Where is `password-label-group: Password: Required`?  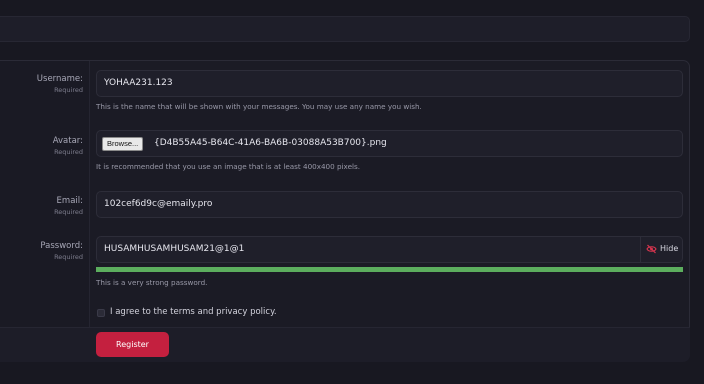 password-label-group: Password: Required is located at coordinates (41, 251).